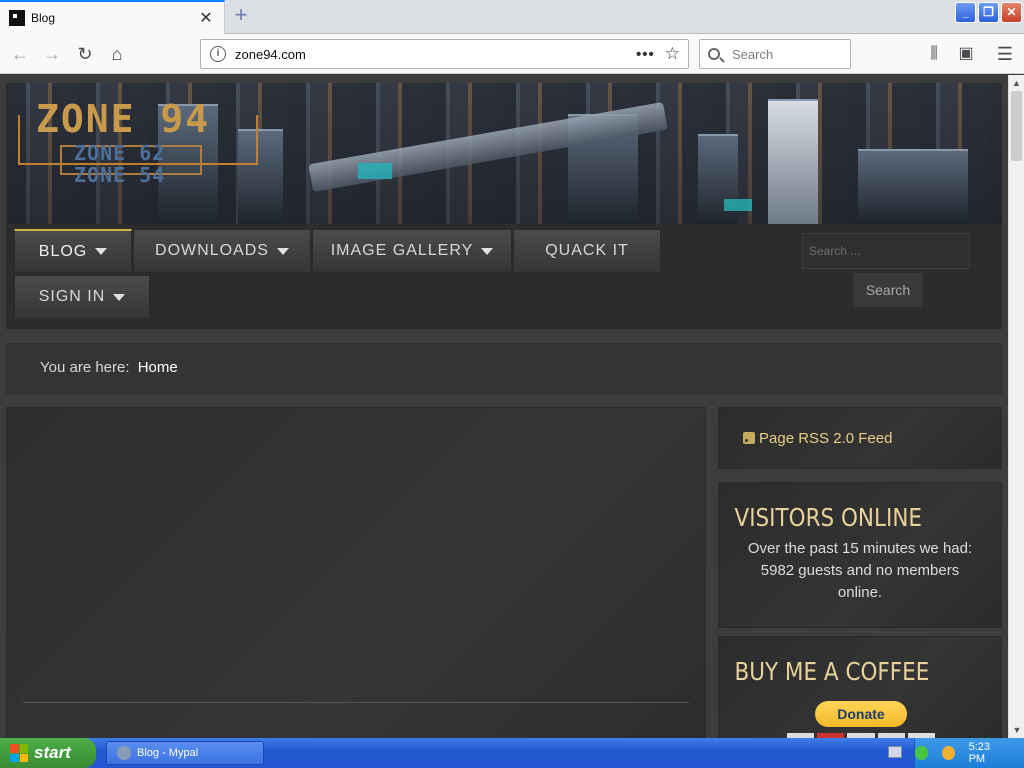  What do you see at coordinates (1005, 54) in the screenshot?
I see `menu-hamburger-icon: ☰` at bounding box center [1005, 54].